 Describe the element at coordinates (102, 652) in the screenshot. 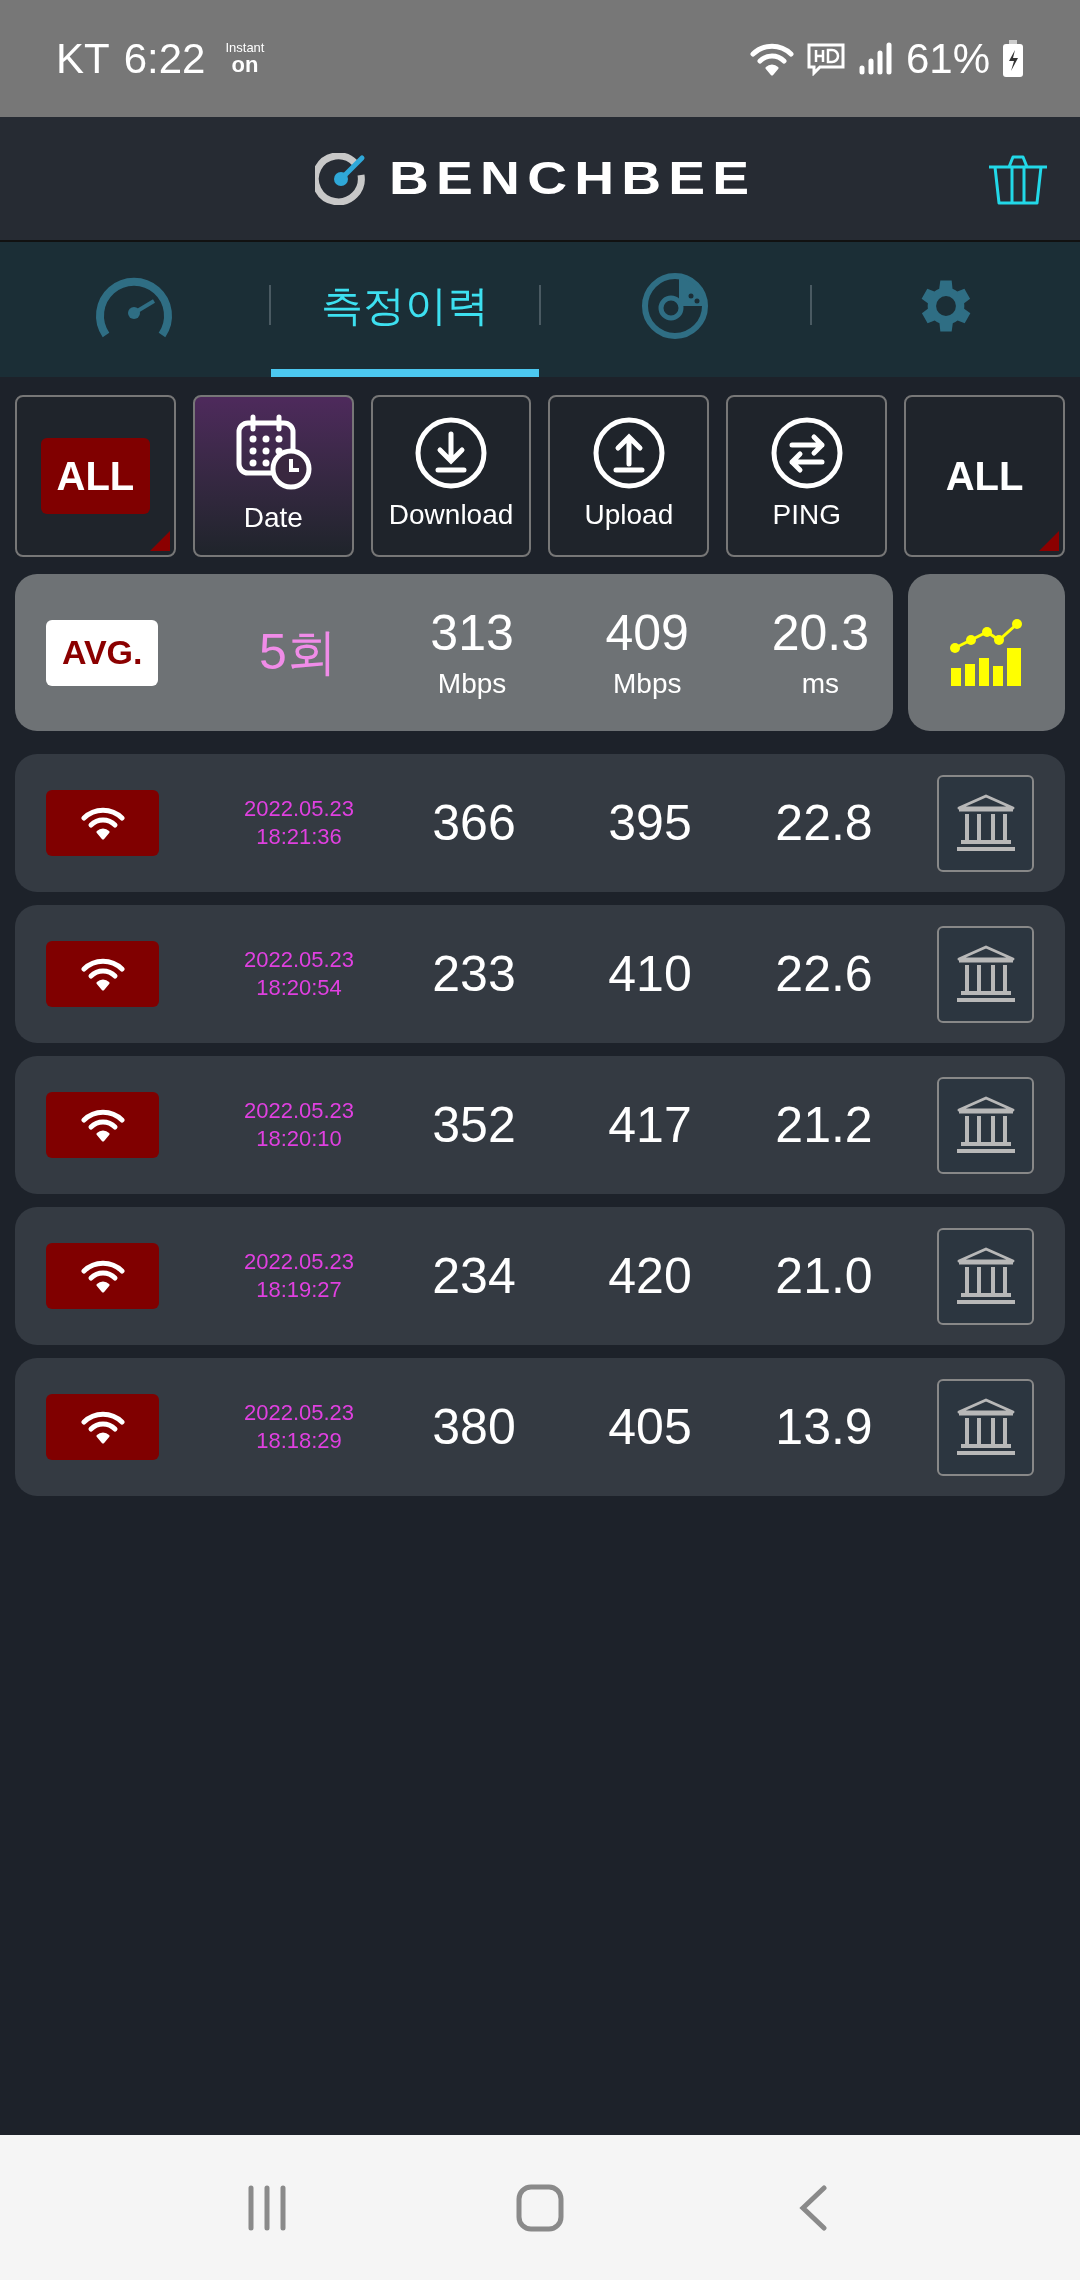

I see `avg-badge: AVG.` at that location.